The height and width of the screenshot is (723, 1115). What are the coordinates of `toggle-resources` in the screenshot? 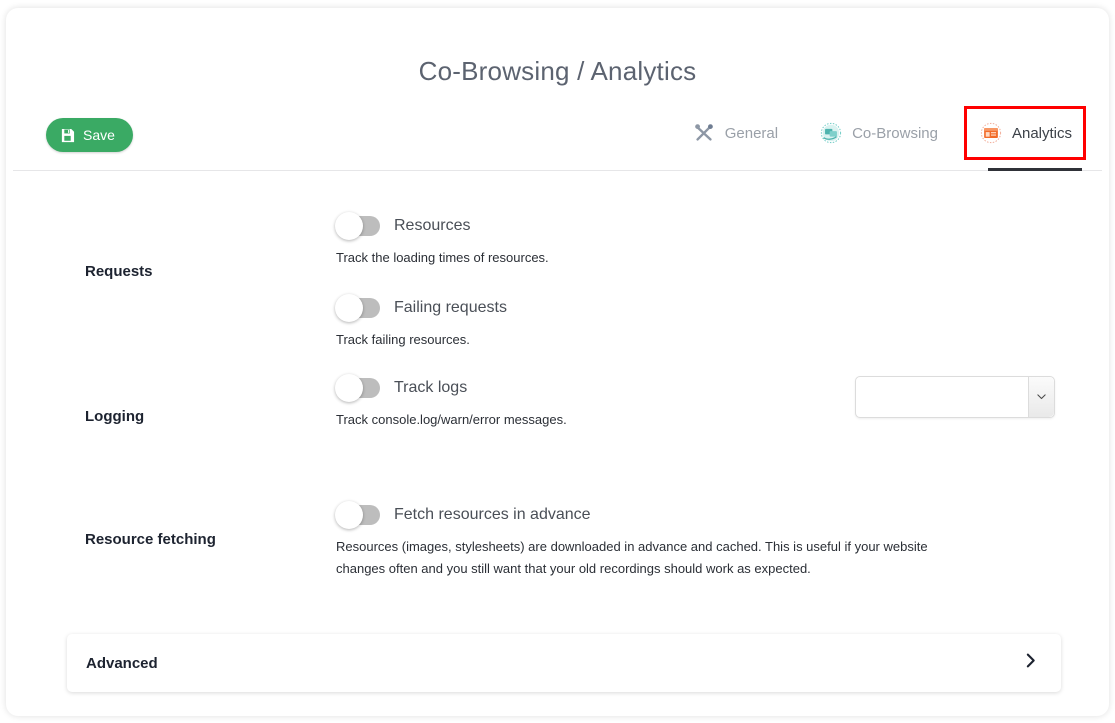 It's located at (357, 226).